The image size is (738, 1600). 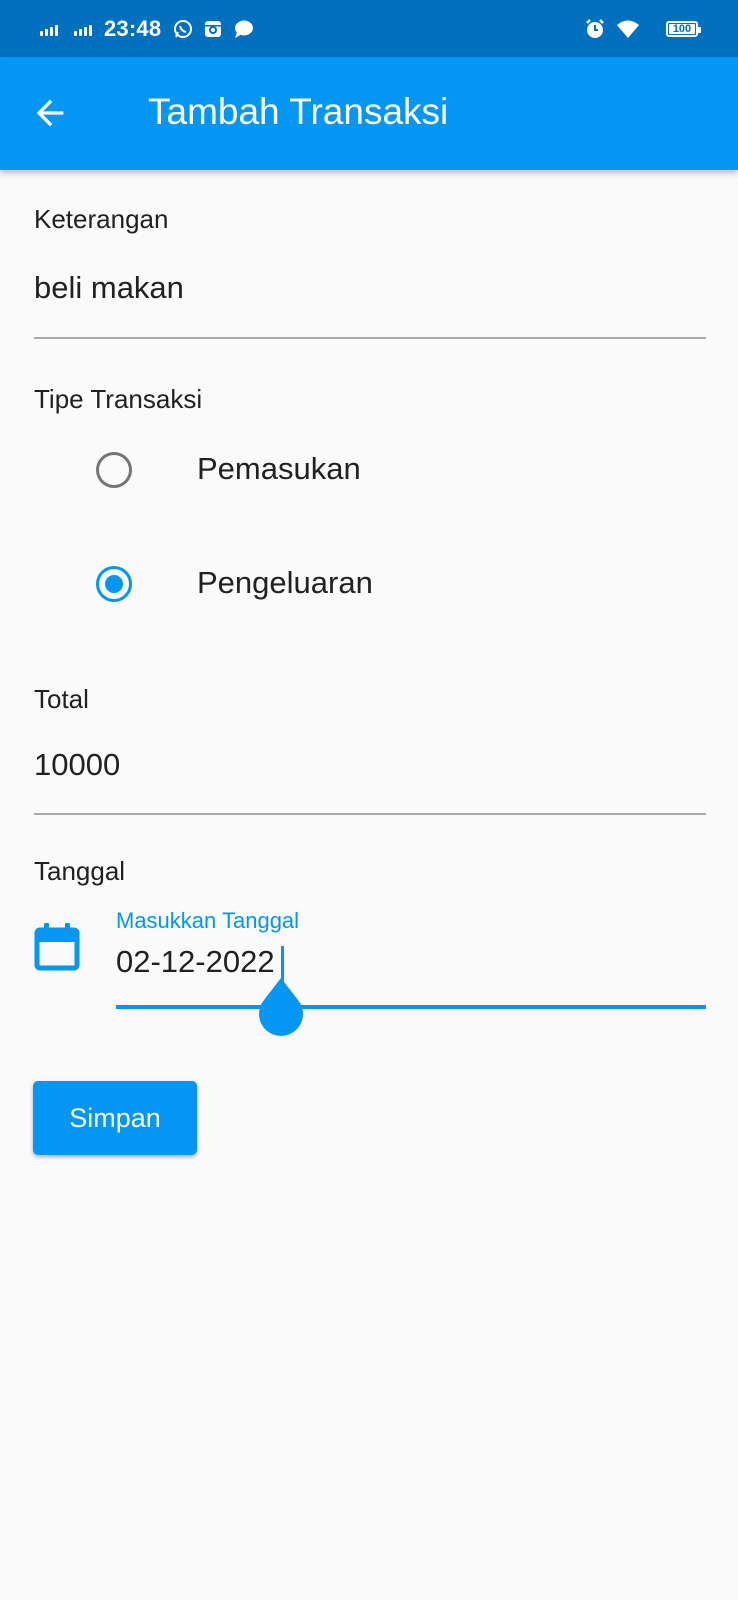 I want to click on total-label: Total, so click(x=61, y=699).